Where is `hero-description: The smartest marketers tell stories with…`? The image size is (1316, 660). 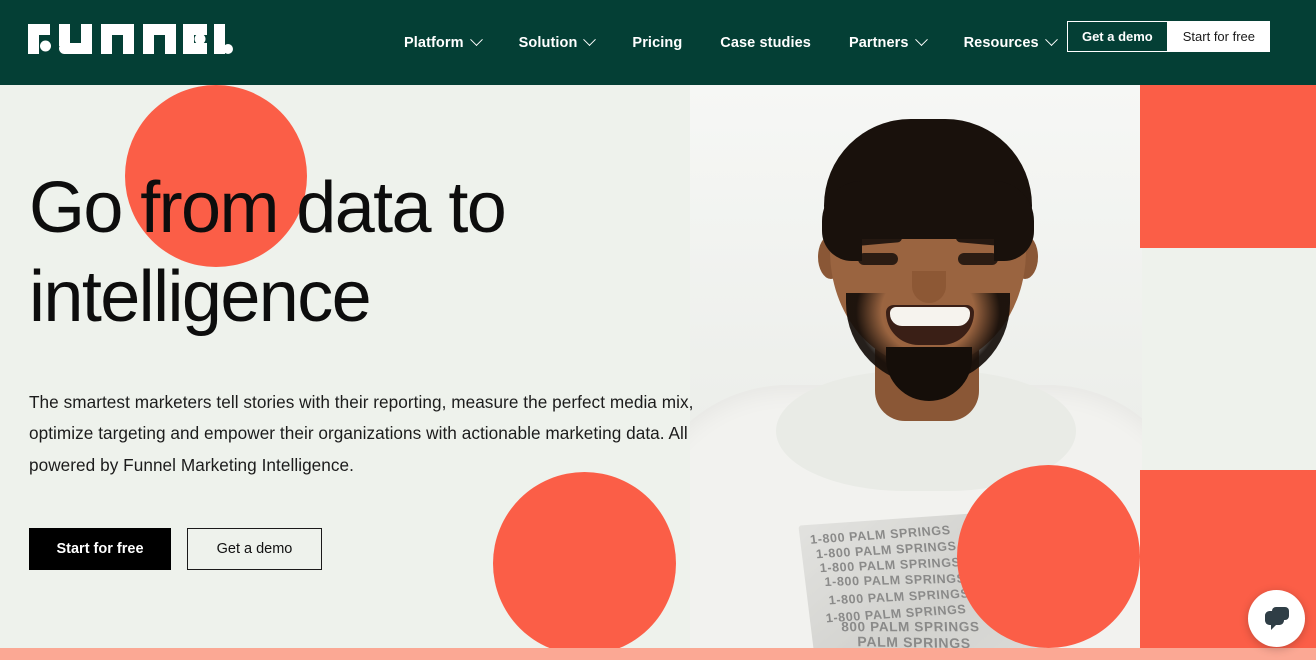
hero-description: The smartest marketers tell stories with… is located at coordinates (361, 433).